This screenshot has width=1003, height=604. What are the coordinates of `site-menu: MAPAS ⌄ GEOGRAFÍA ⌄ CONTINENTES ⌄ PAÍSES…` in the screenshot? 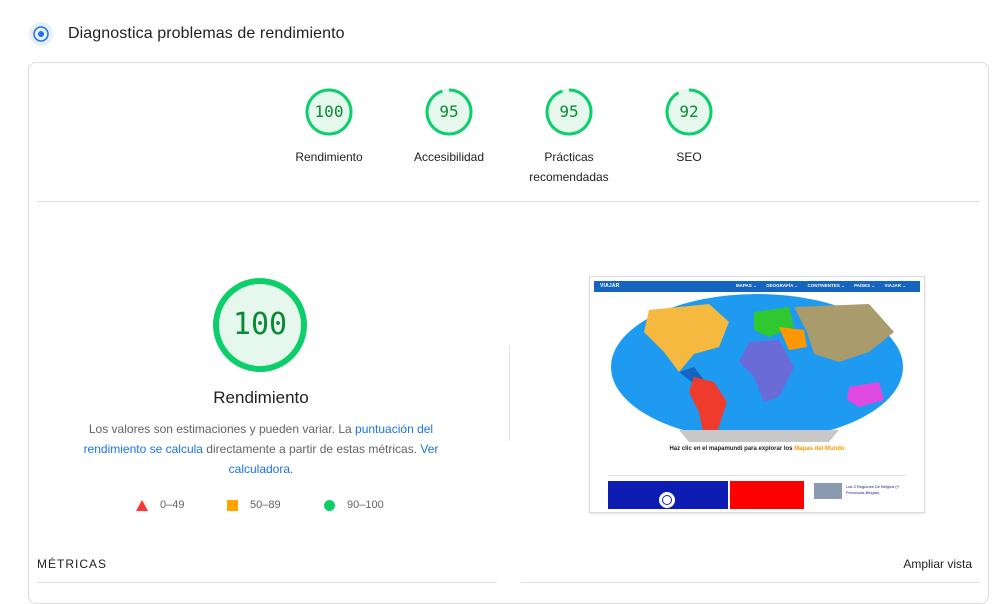 It's located at (817, 286).